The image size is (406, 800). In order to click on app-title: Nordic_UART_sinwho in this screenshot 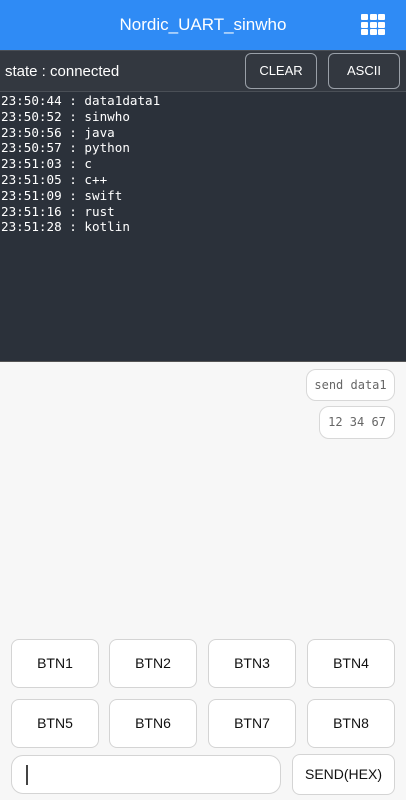, I will do `click(203, 24)`.